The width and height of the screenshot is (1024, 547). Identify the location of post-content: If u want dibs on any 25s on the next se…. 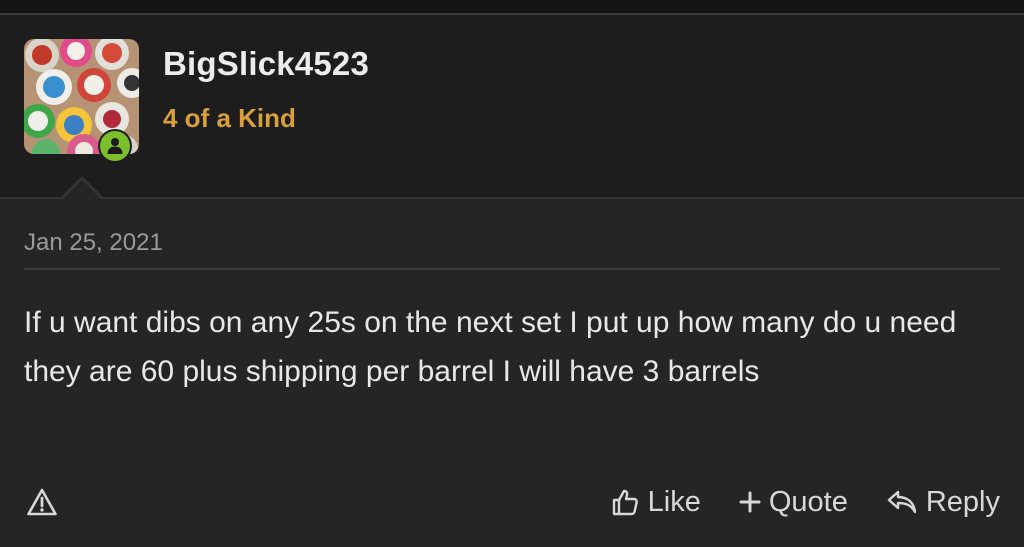
(490, 347).